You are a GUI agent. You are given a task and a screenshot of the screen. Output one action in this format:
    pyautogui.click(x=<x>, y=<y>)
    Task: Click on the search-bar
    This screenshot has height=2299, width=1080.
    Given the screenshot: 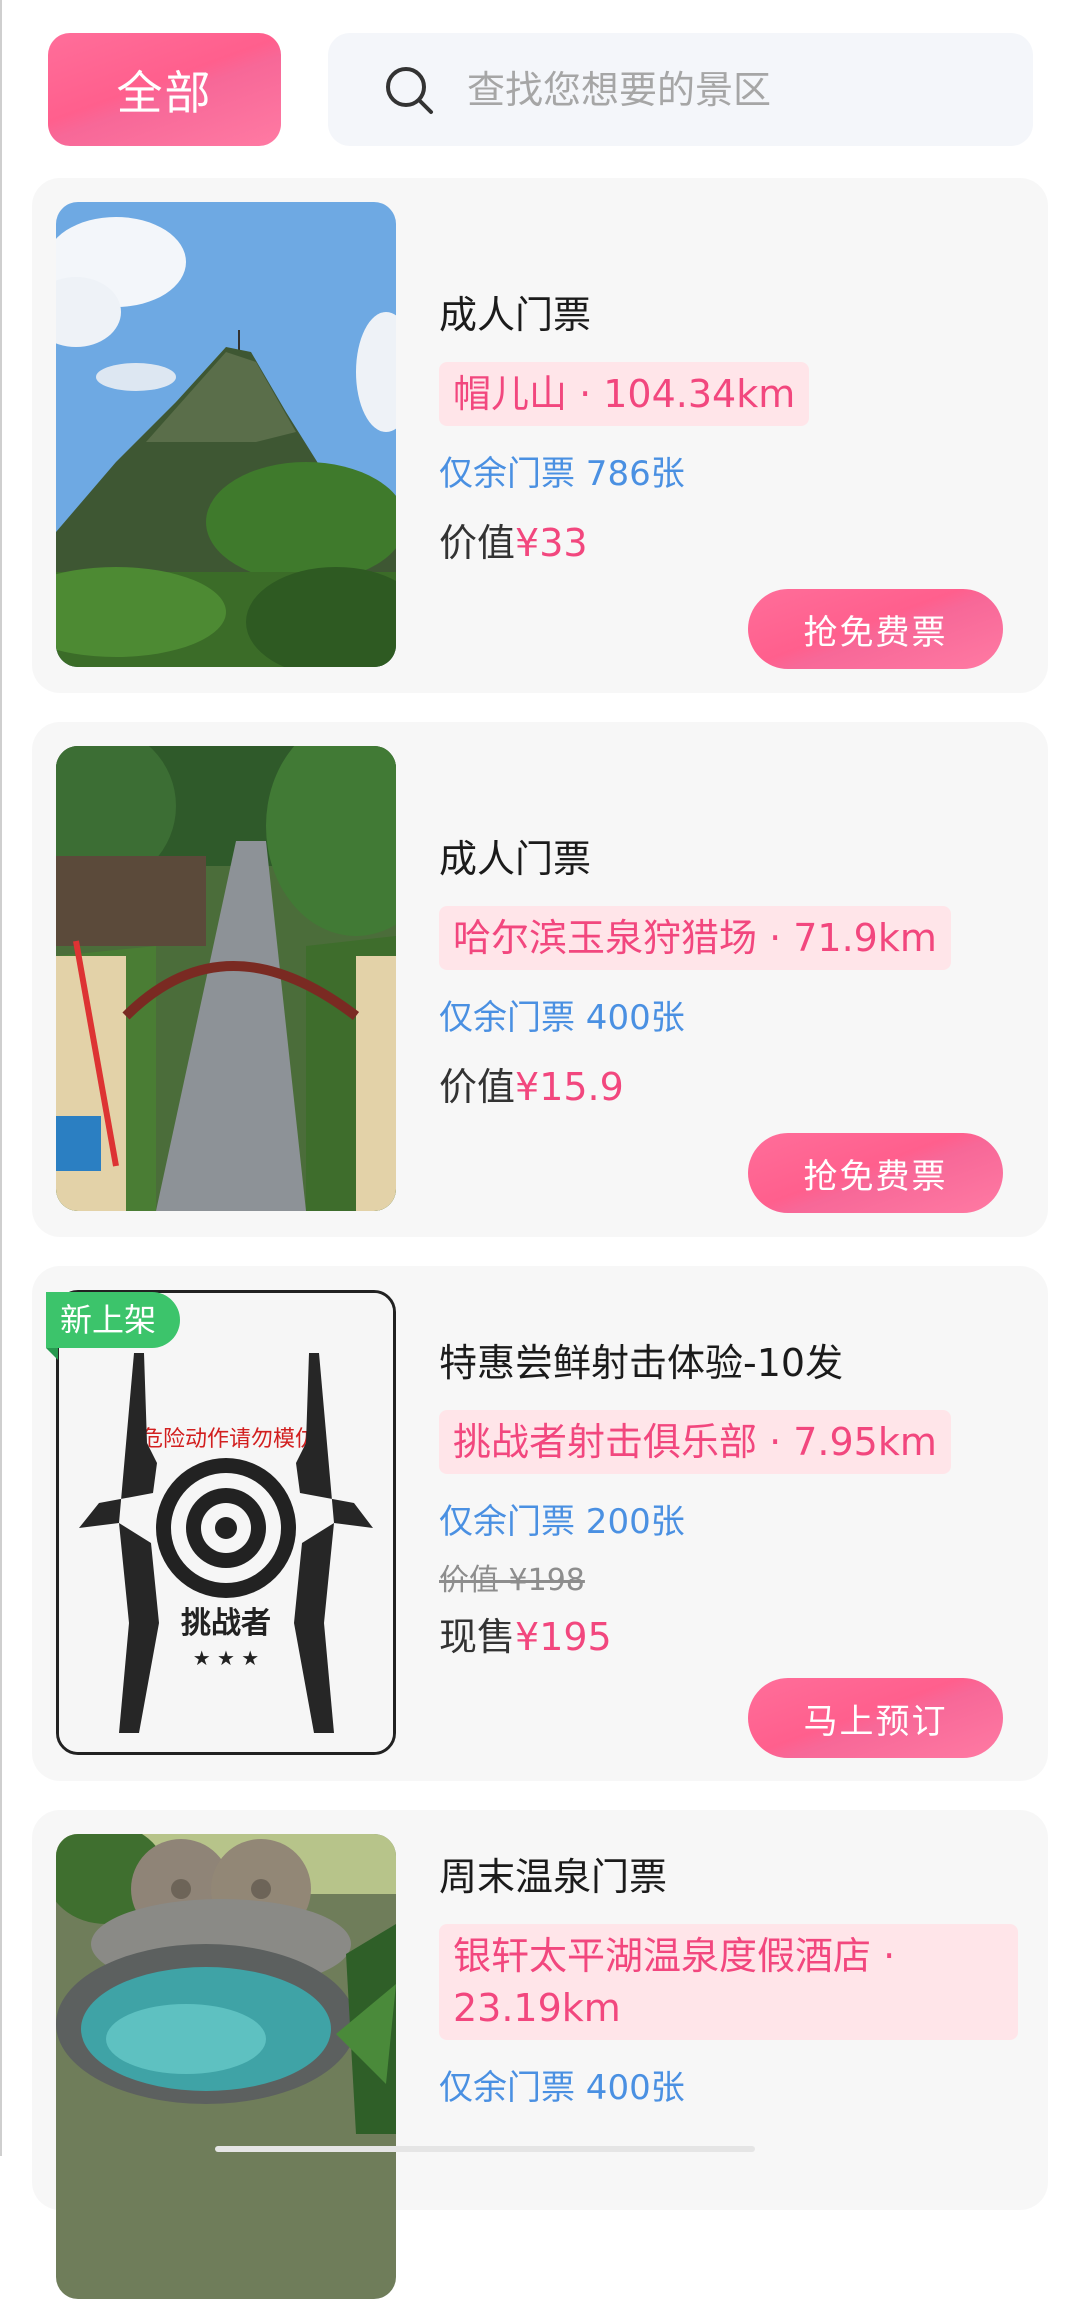 What is the action you would take?
    pyautogui.click(x=680, y=89)
    